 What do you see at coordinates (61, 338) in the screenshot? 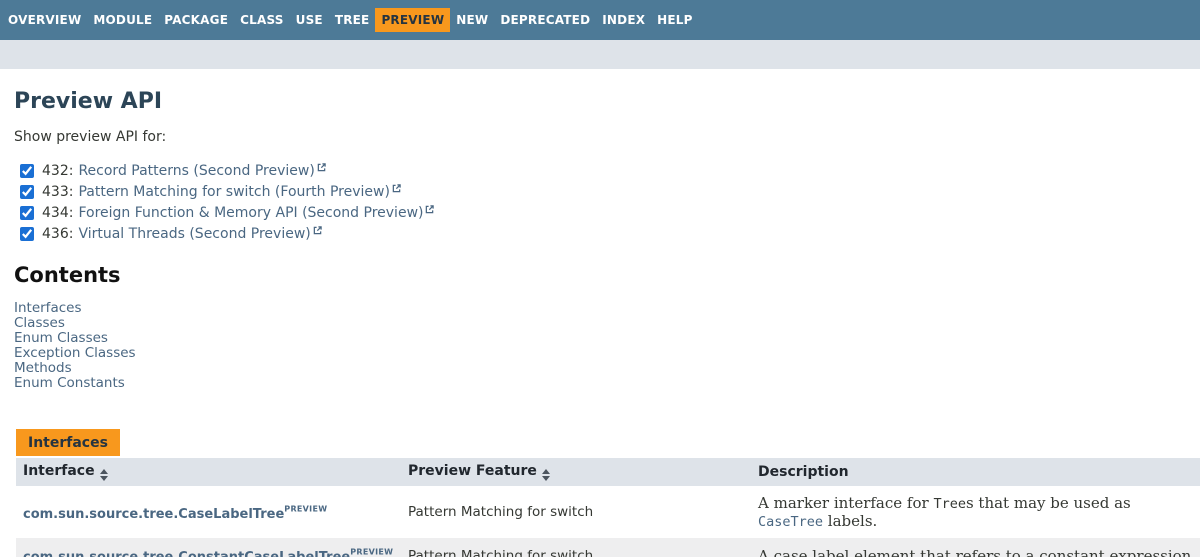
I see `contents-link-enum-classes: Enum Classes` at bounding box center [61, 338].